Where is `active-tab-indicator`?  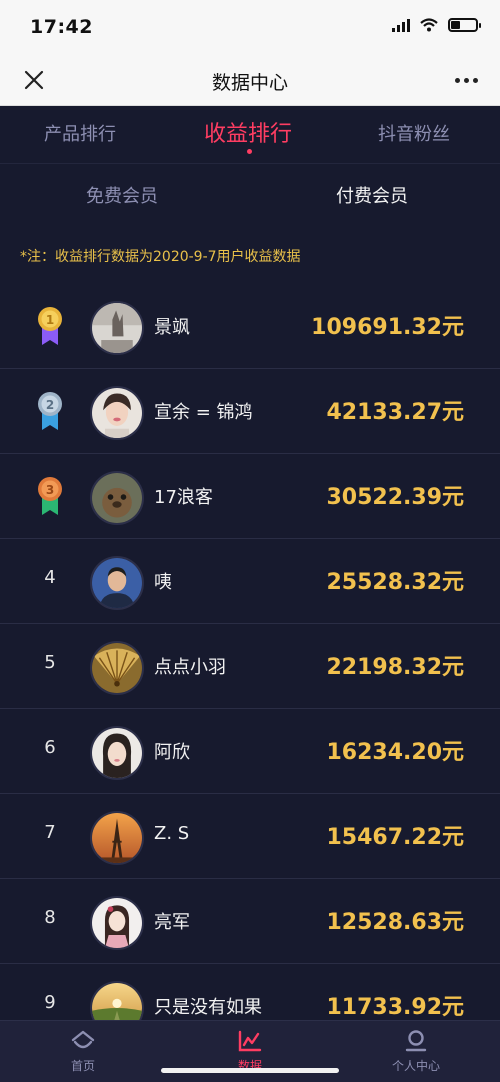
active-tab-indicator is located at coordinates (249, 151).